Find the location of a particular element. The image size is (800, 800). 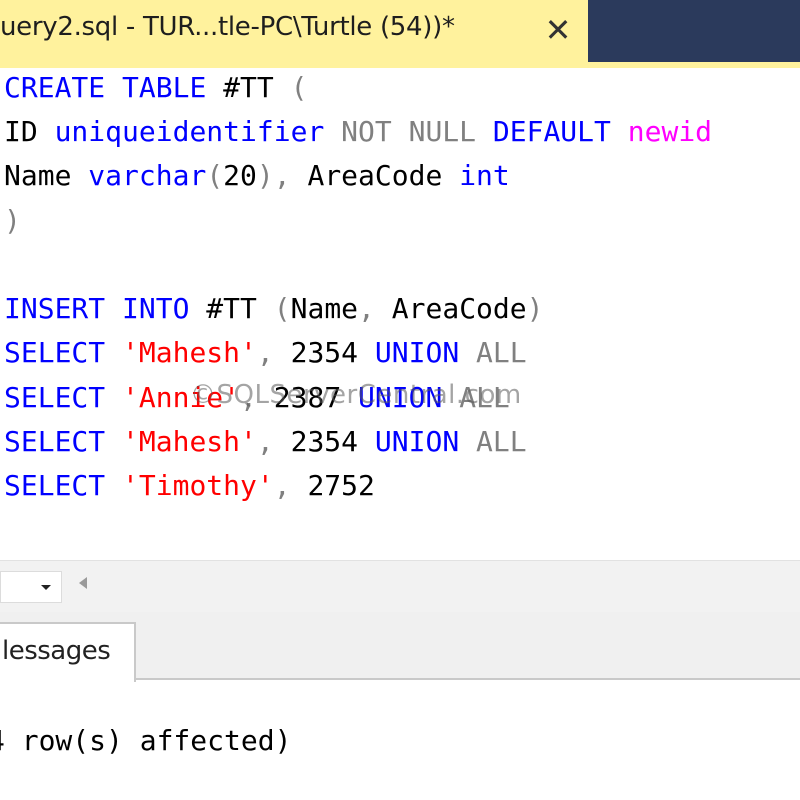

result-message: 4 row(s) affected) is located at coordinates (146, 740).